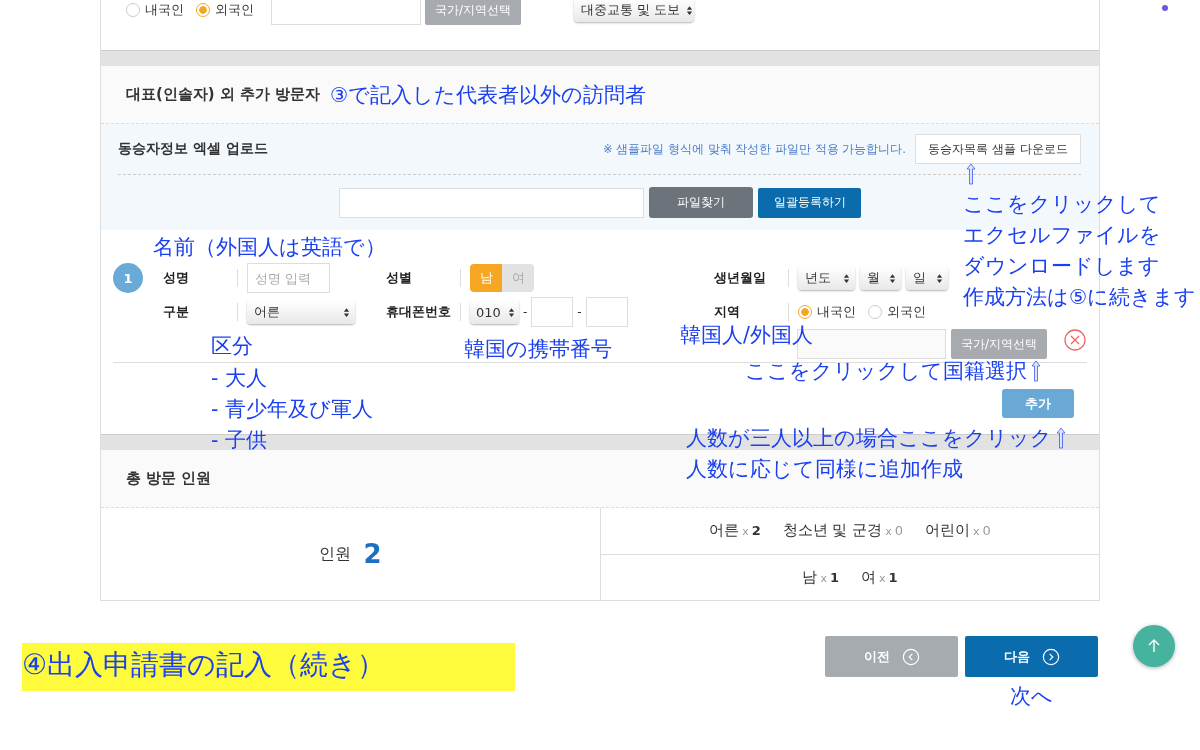 The height and width of the screenshot is (750, 1200). Describe the element at coordinates (634, 11) in the screenshot. I see `transport-dropdown: 대중교통 및 도보` at that location.